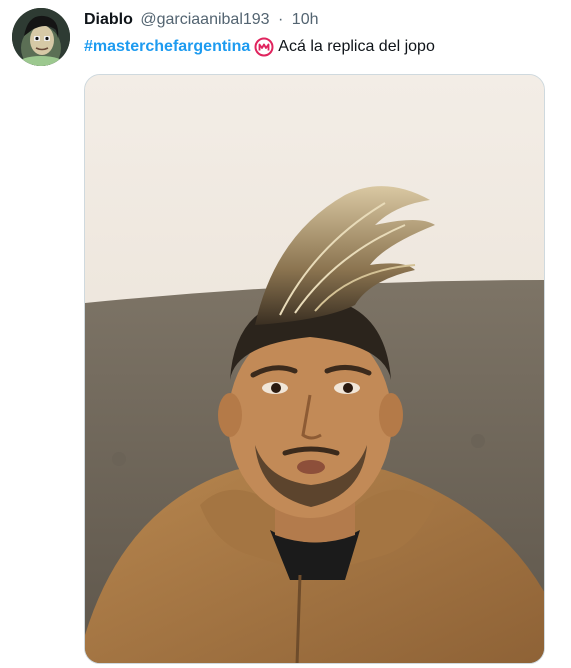  Describe the element at coordinates (264, 47) in the screenshot. I see `masterchef-logo-icon` at that location.